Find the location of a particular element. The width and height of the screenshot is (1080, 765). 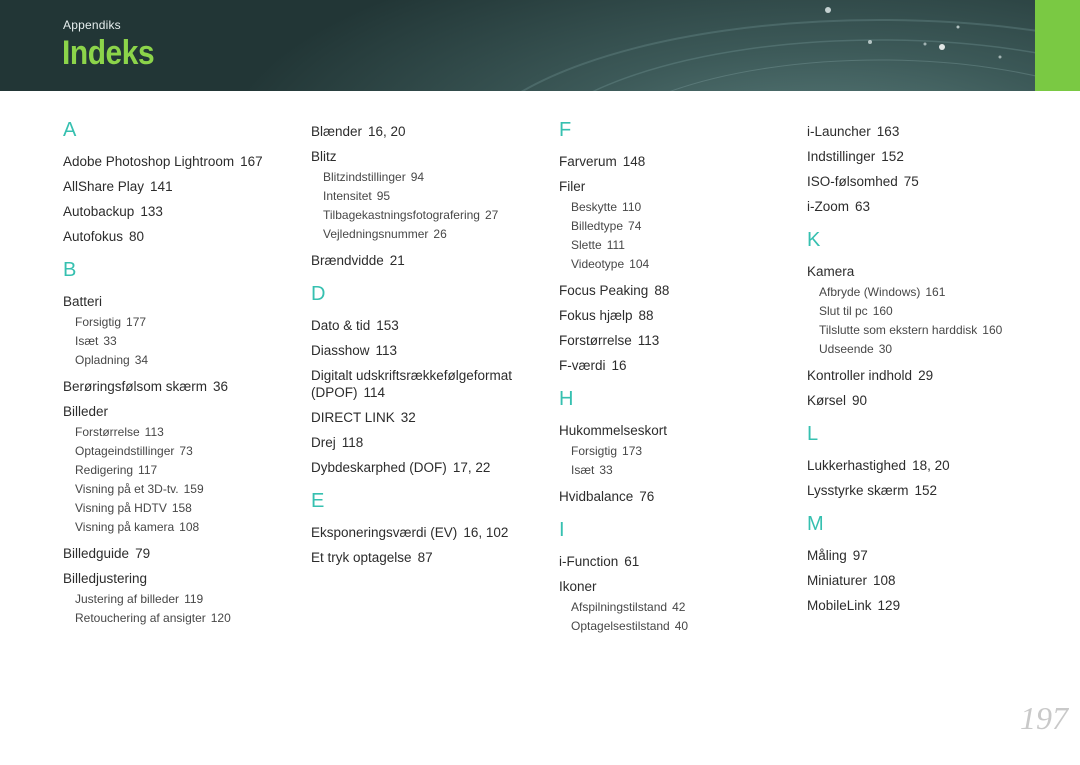

index-subentry: Udseende 30 is located at coordinates (924, 349).